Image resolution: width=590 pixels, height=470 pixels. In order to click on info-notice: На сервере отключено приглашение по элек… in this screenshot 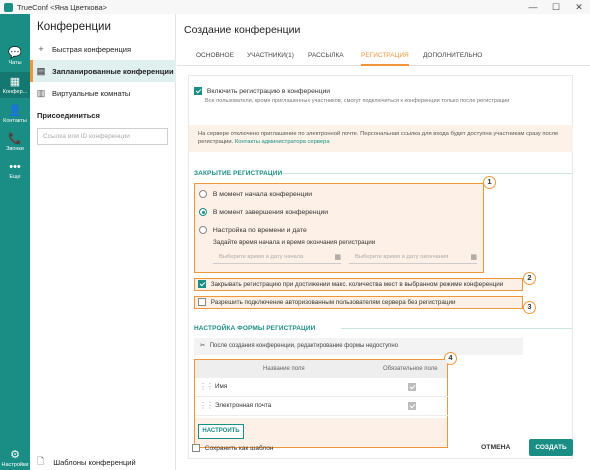, I will do `click(381, 138)`.